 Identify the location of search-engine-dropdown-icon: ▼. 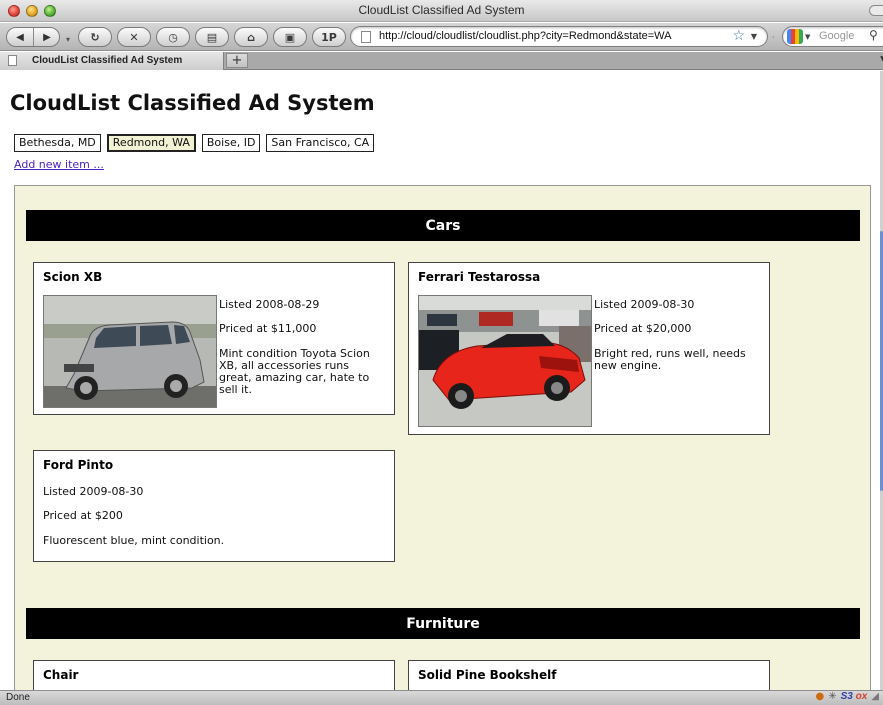
(807, 37).